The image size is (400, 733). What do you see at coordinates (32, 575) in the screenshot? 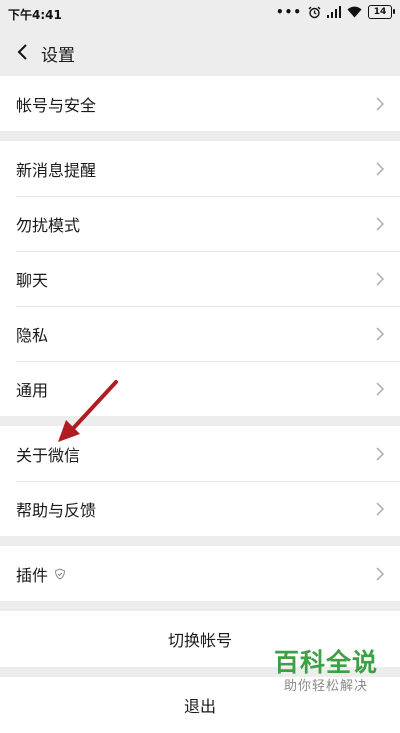
I see `settings-item-label: 插件` at bounding box center [32, 575].